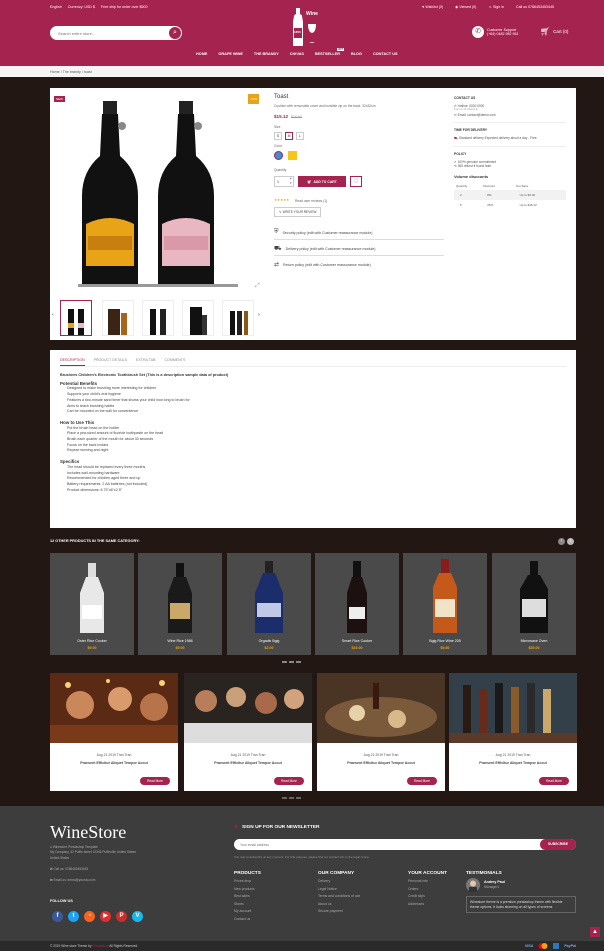 The width and height of the screenshot is (604, 951). I want to click on newsletter-email-input, so click(374, 844).